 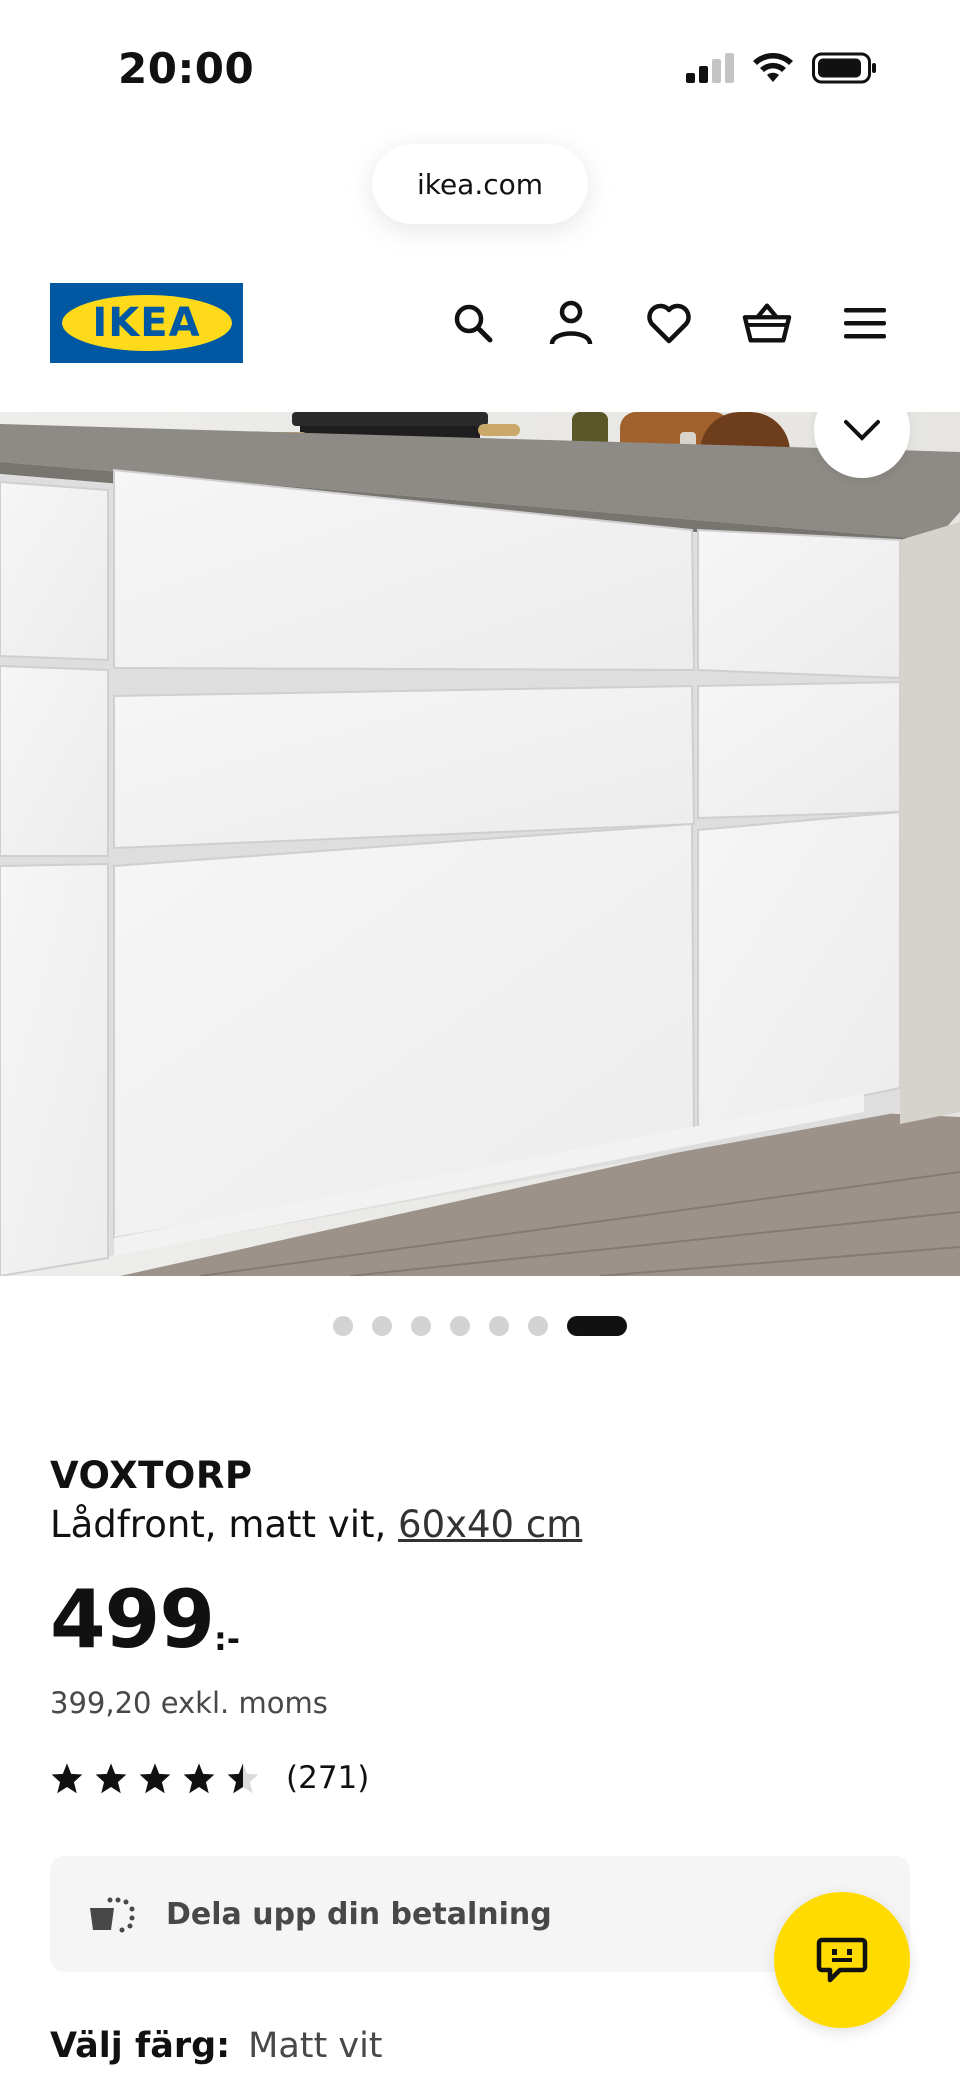 I want to click on menu-button, so click(x=865, y=323).